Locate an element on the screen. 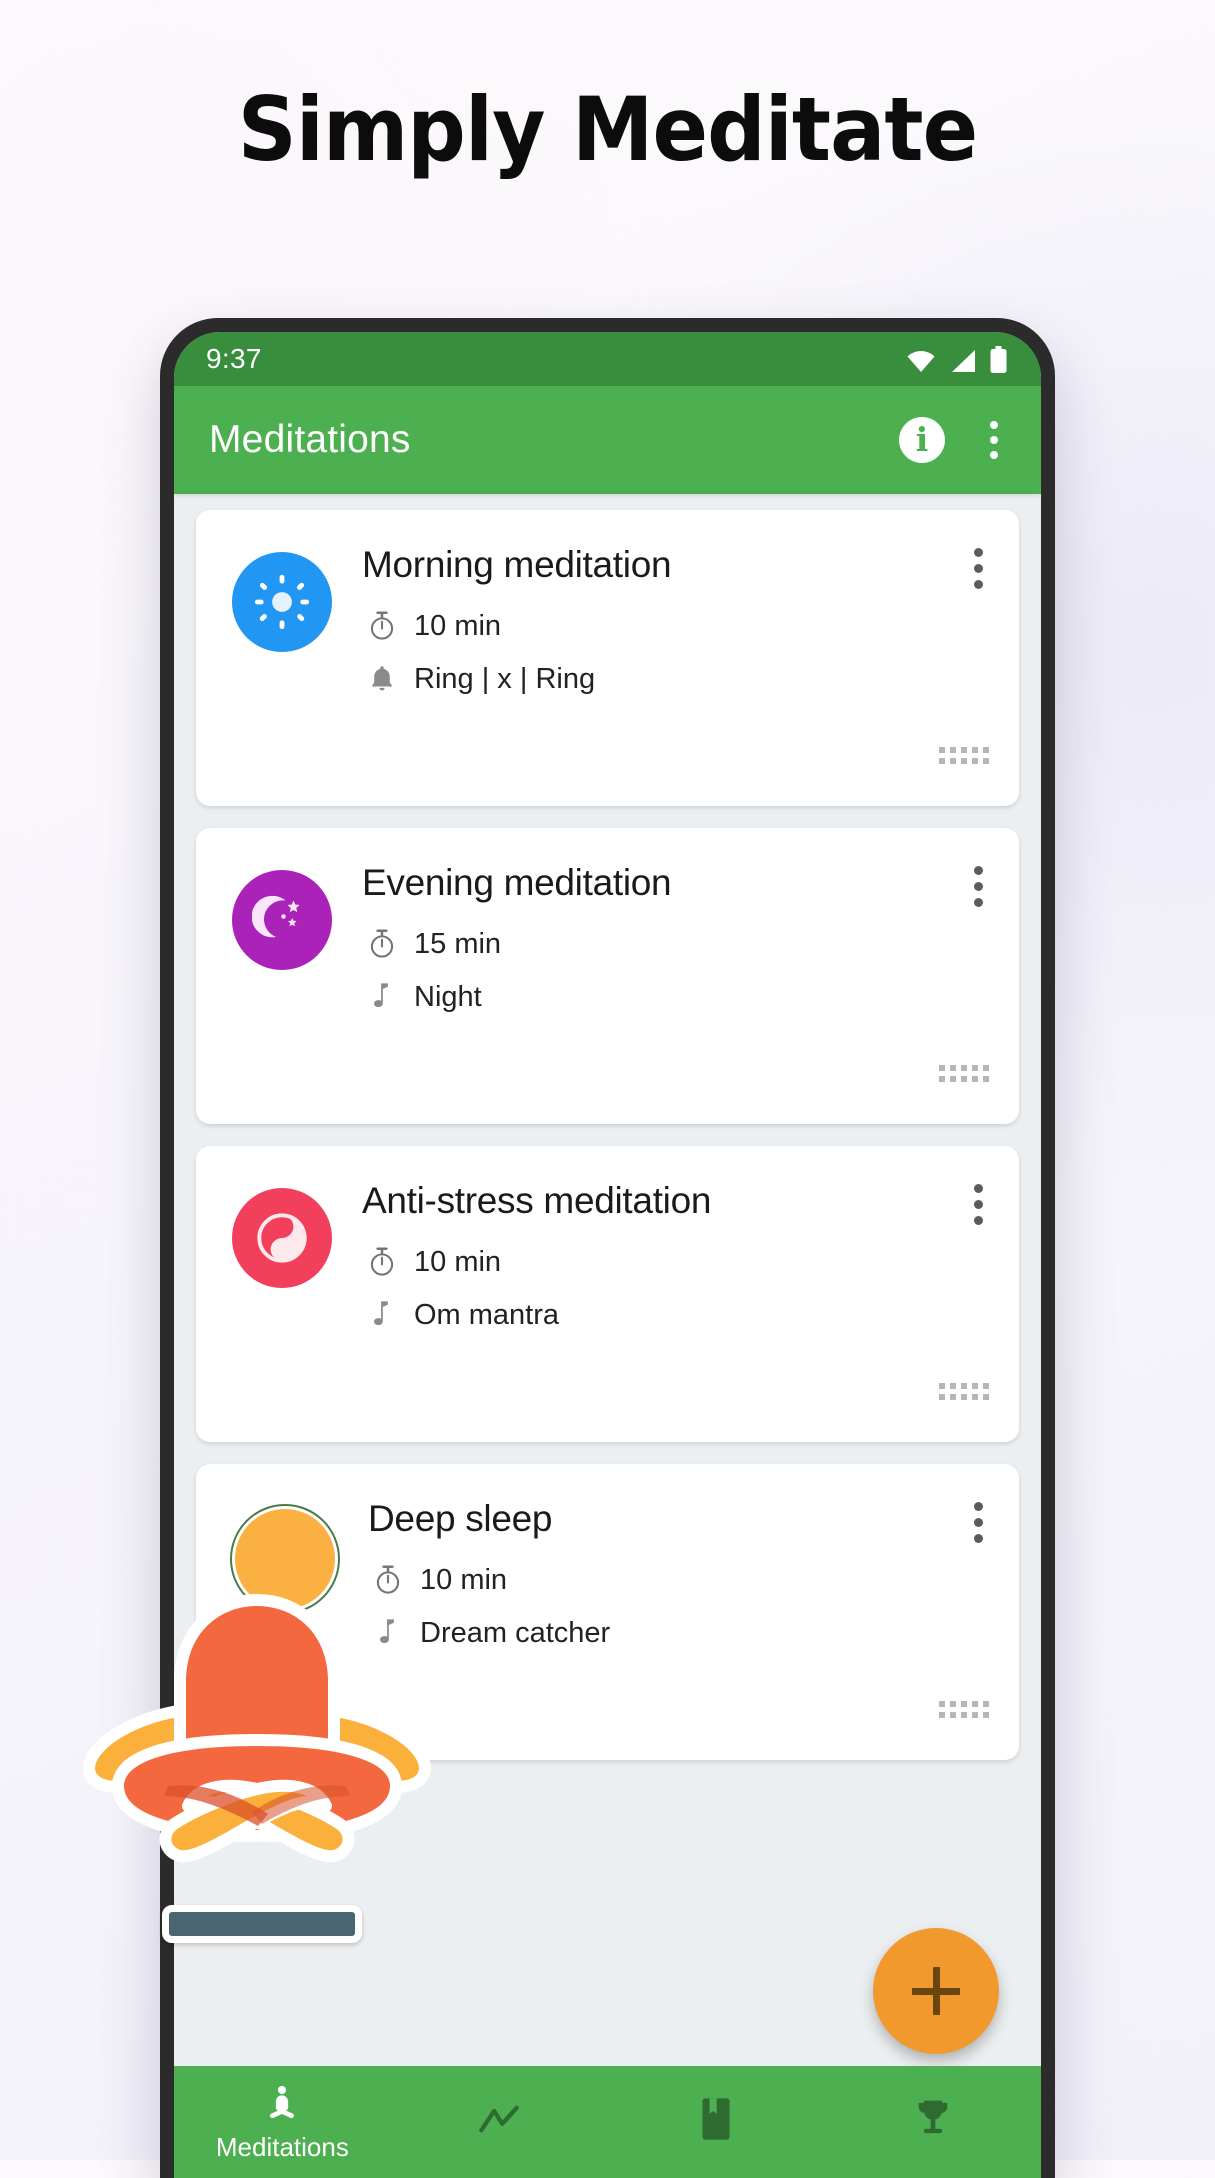 The height and width of the screenshot is (2178, 1215). page-title: Simply Meditate is located at coordinates (607, 129).